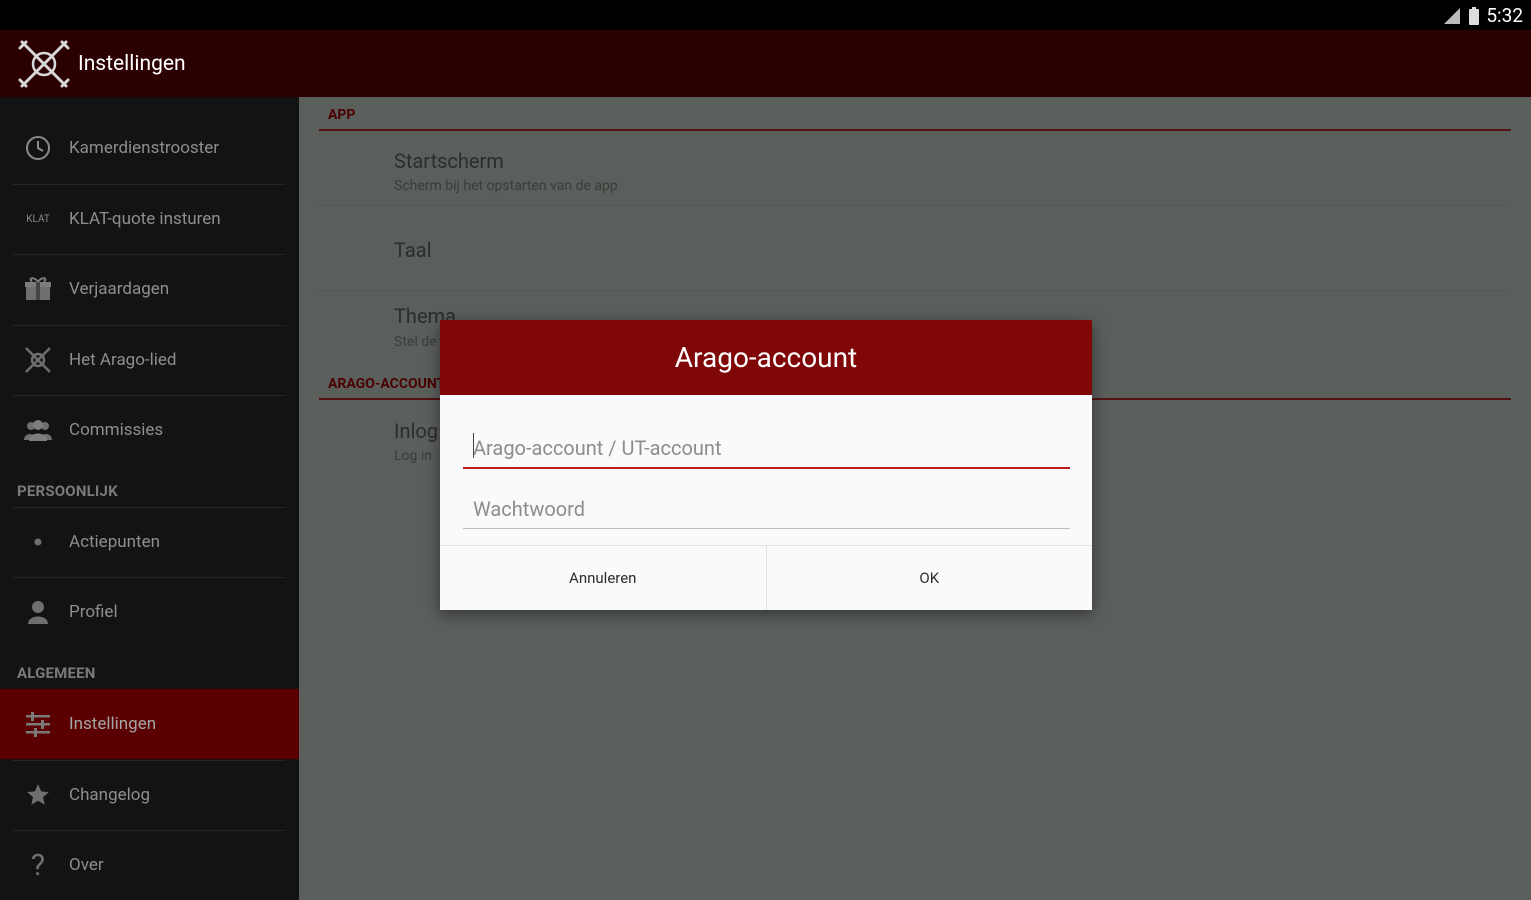  I want to click on drawer-item-verjaardagen: Verjaardagen, so click(149, 289).